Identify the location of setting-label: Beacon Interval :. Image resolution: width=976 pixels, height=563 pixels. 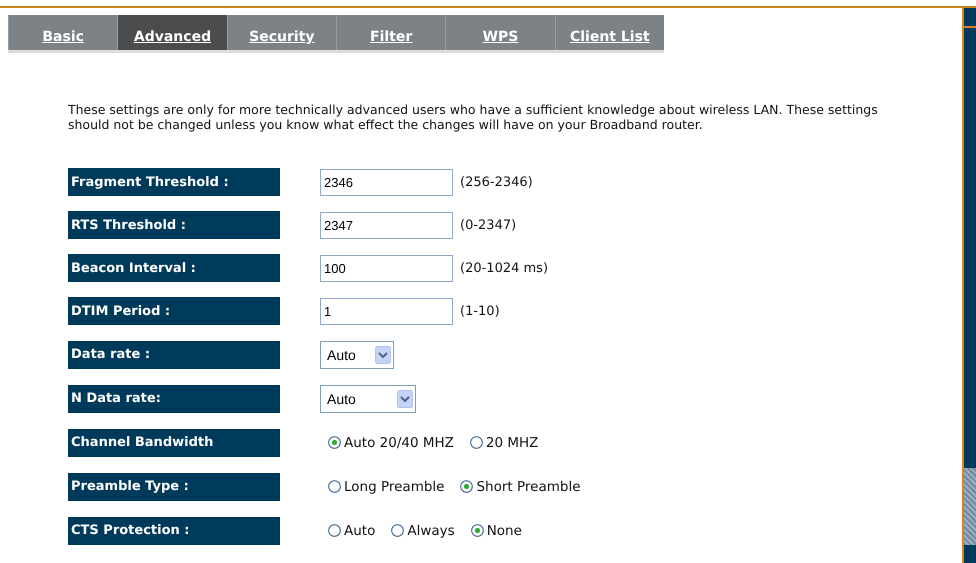
(174, 268).